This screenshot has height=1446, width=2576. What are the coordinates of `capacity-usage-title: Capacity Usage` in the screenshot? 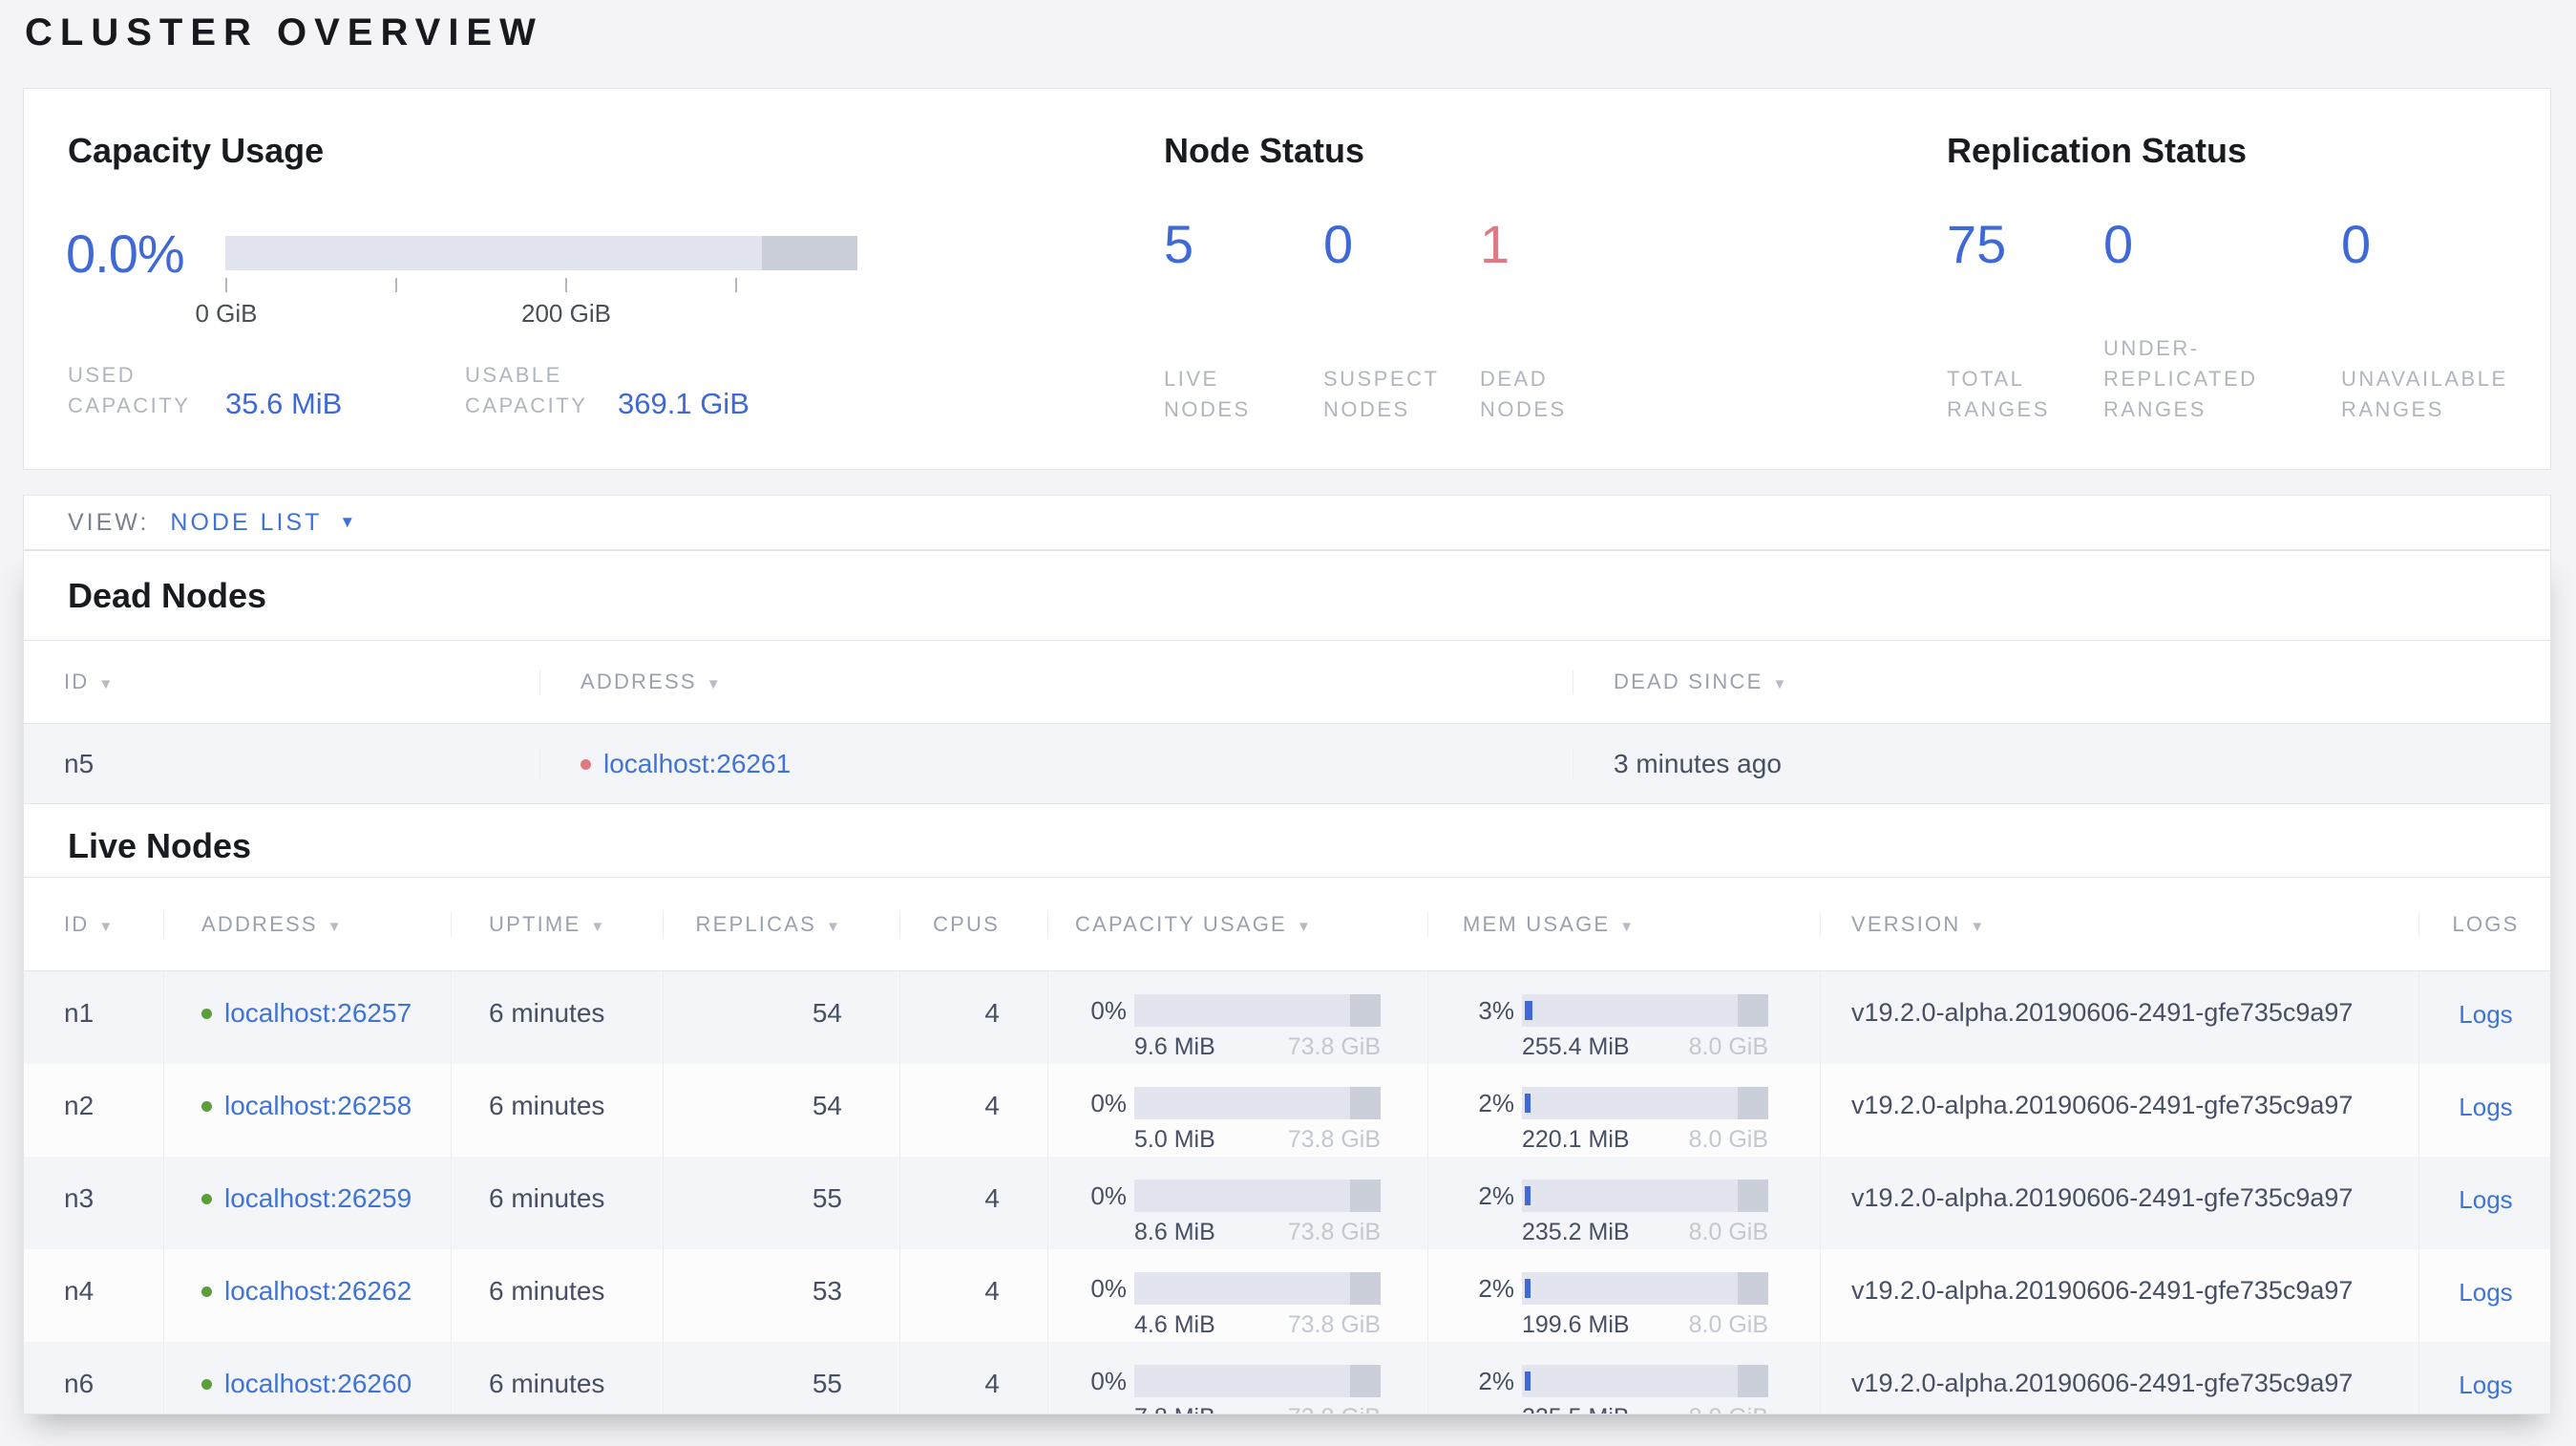 It's located at (196, 150).